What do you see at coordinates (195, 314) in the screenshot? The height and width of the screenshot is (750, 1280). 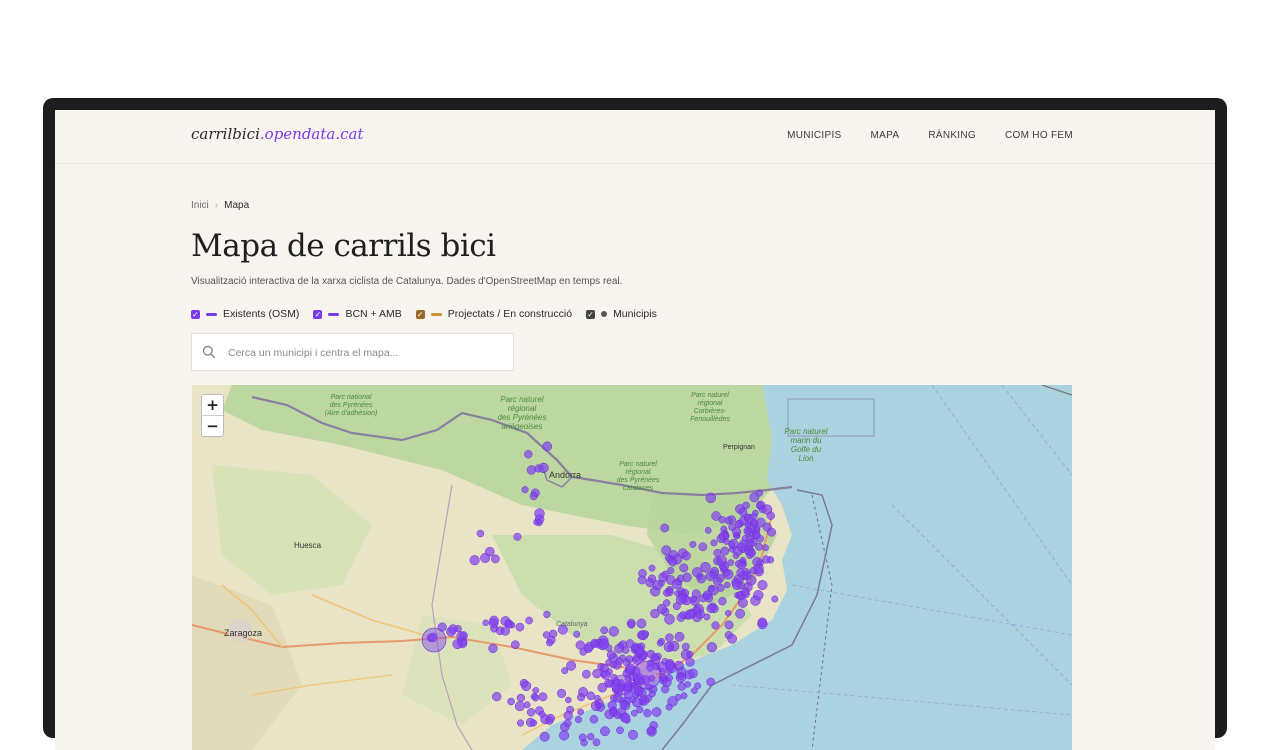 I see `checkbox-existents: ✓` at bounding box center [195, 314].